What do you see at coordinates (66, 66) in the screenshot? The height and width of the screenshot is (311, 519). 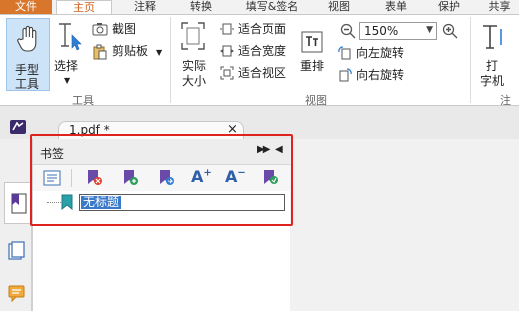 I see `select-label: 选择` at bounding box center [66, 66].